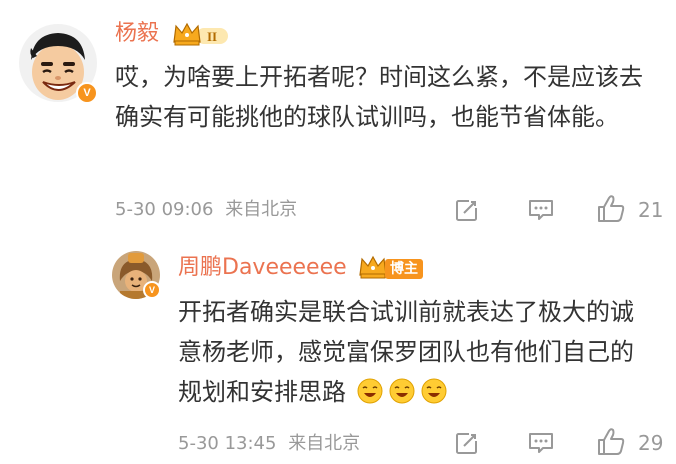  What do you see at coordinates (137, 34) in the screenshot?
I see `comment-username: 杨毅` at bounding box center [137, 34].